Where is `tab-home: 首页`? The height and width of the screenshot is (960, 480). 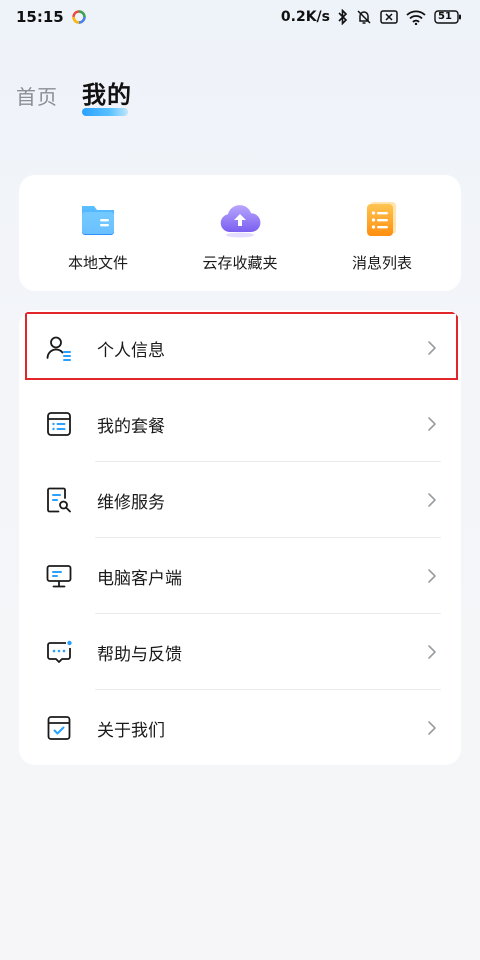
tab-home: 首页 is located at coordinates (37, 95).